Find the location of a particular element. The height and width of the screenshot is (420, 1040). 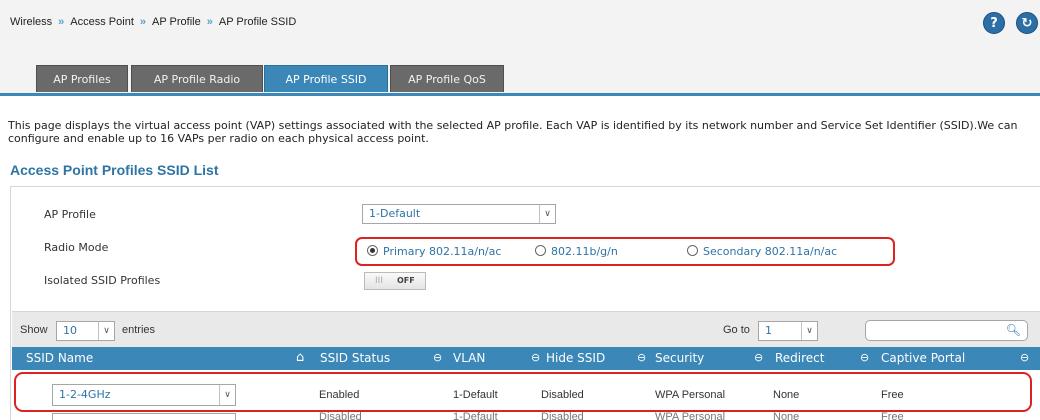

breadcrumb-ap-profile: AP Profile is located at coordinates (176, 22).